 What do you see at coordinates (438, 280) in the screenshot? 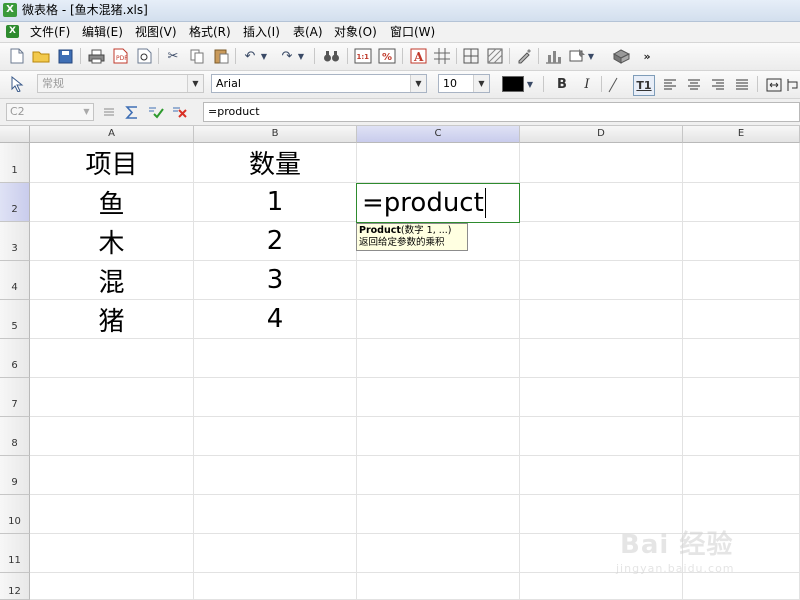
I see `cell-c4` at bounding box center [438, 280].